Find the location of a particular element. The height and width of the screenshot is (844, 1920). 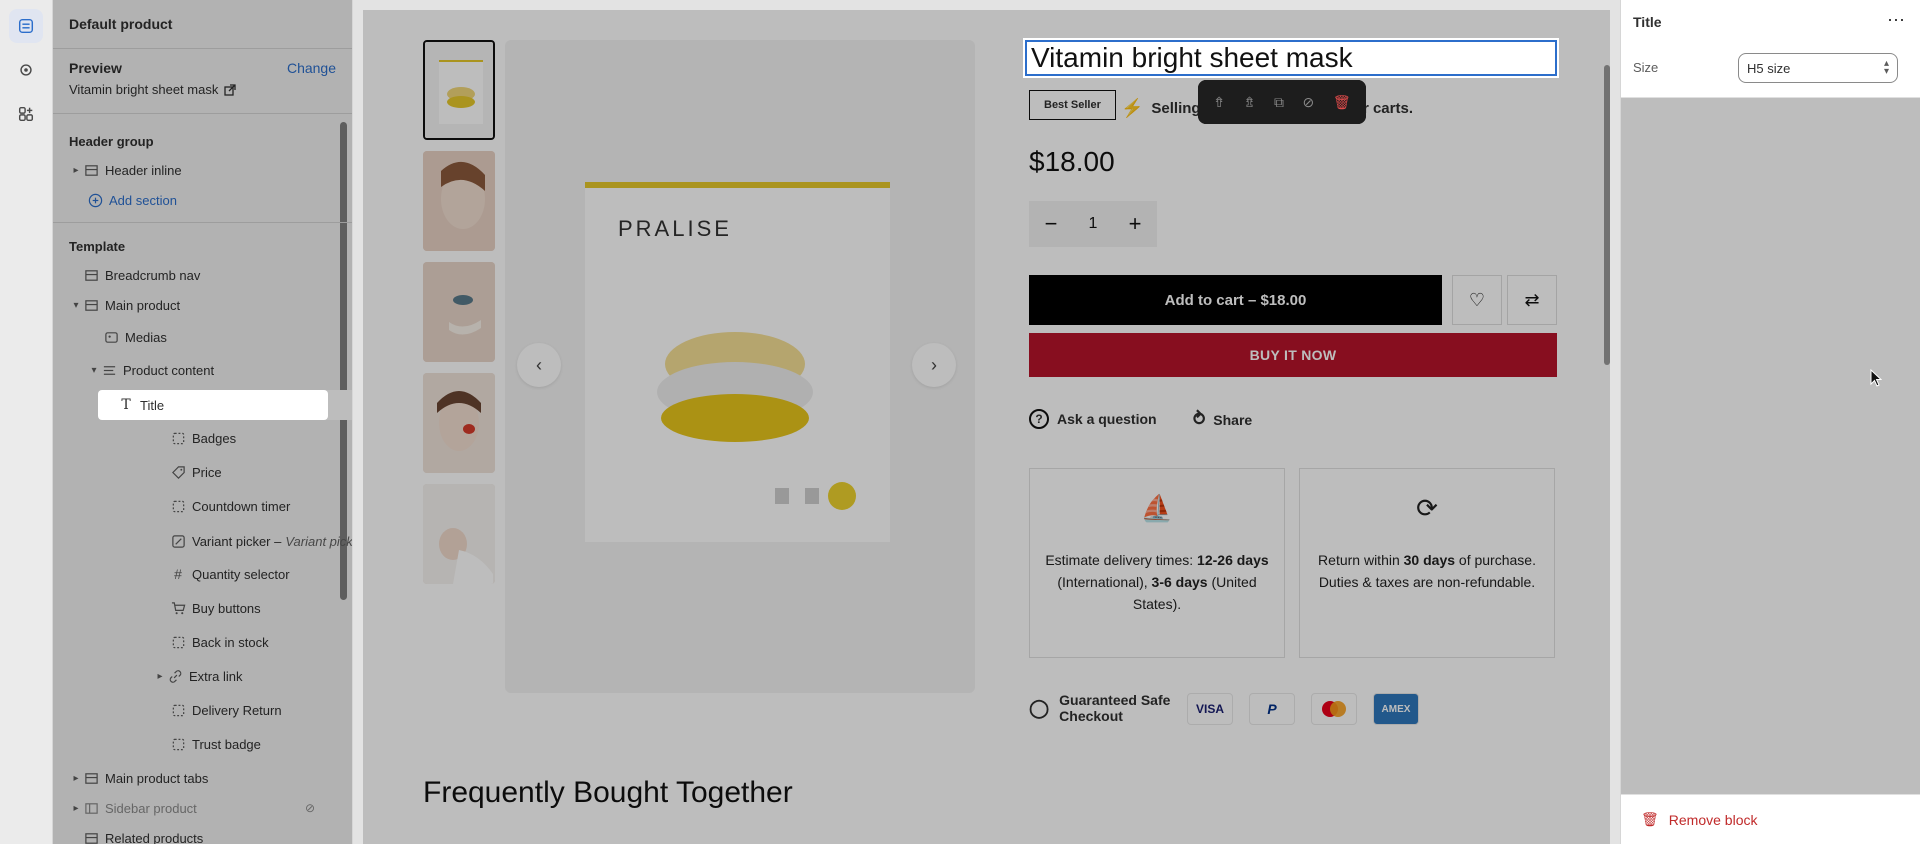

quantity-value: 1 is located at coordinates (1093, 224).